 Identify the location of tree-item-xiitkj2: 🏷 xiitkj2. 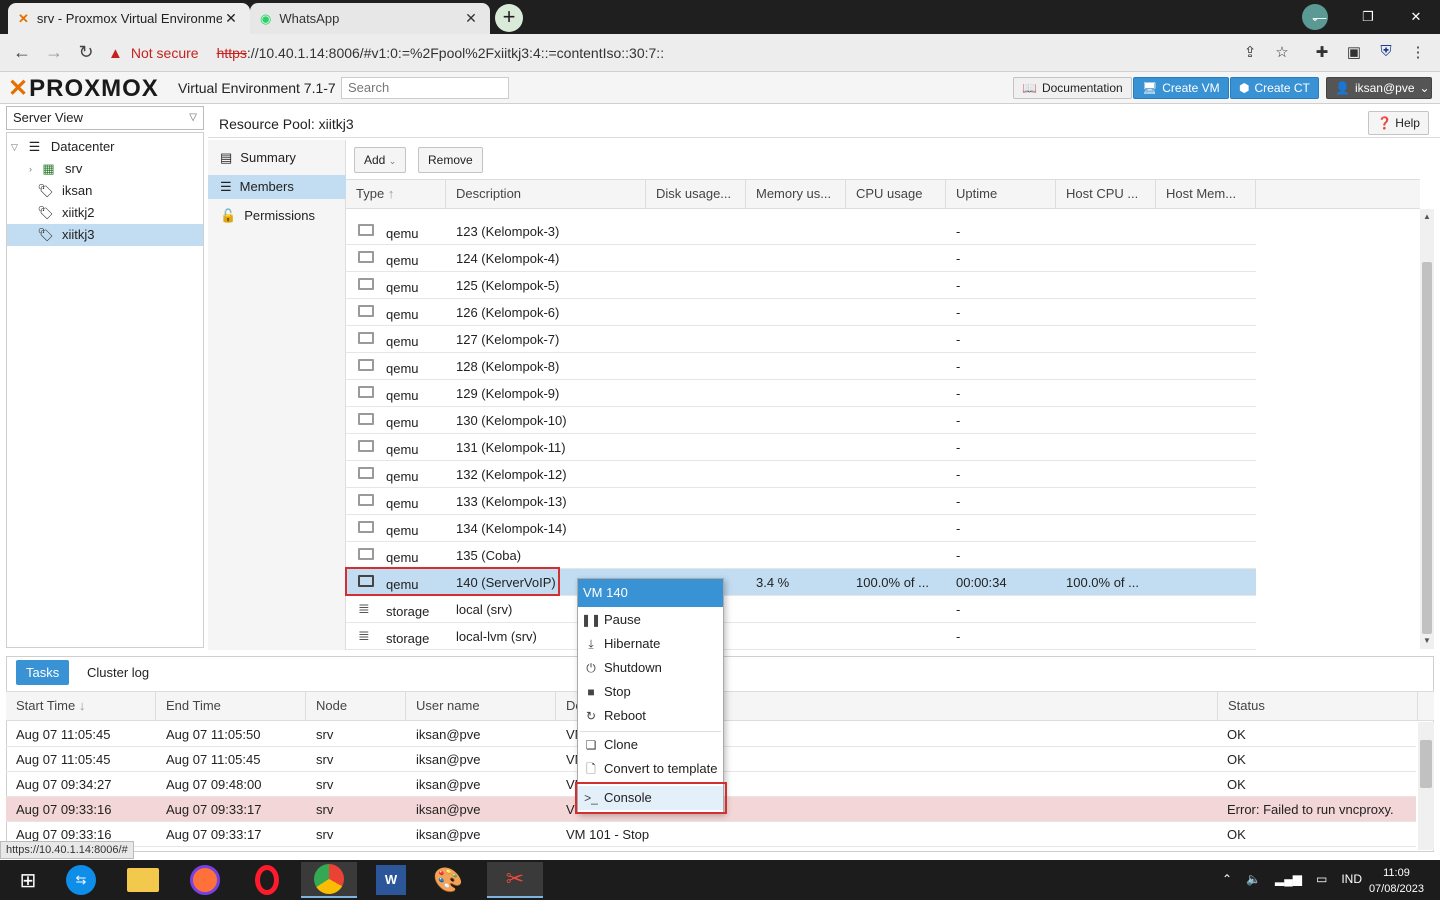
(105, 213).